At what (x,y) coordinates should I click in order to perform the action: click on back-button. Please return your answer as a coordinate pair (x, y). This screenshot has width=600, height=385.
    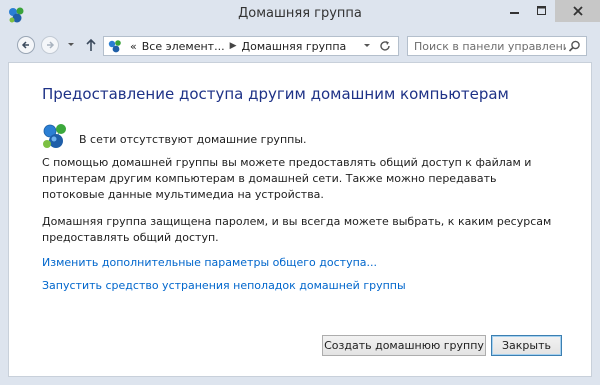
    Looking at the image, I should click on (26, 45).